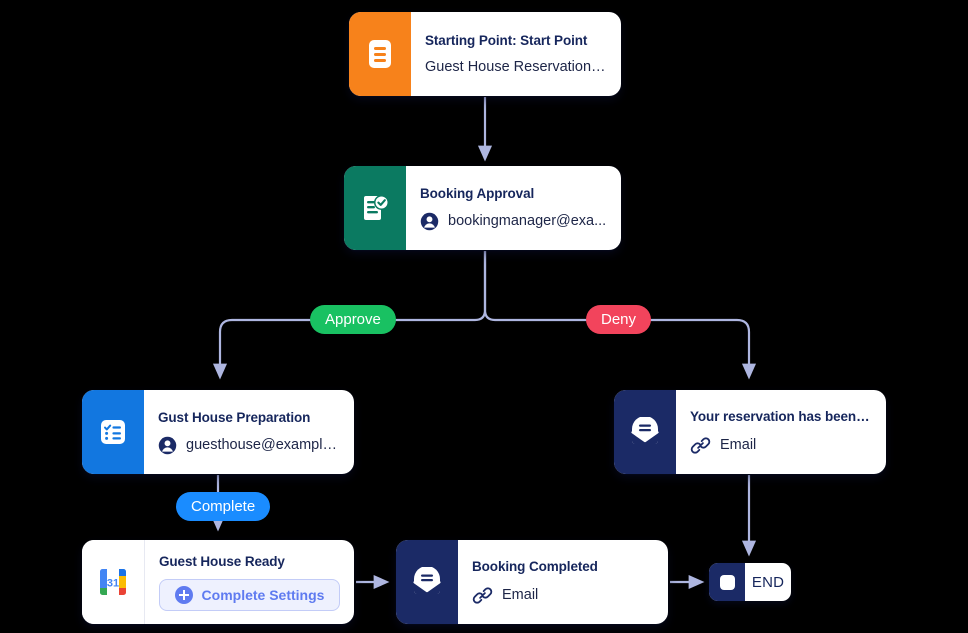  Describe the element at coordinates (234, 417) in the screenshot. I see `node-title: Gust House Preparation` at that location.